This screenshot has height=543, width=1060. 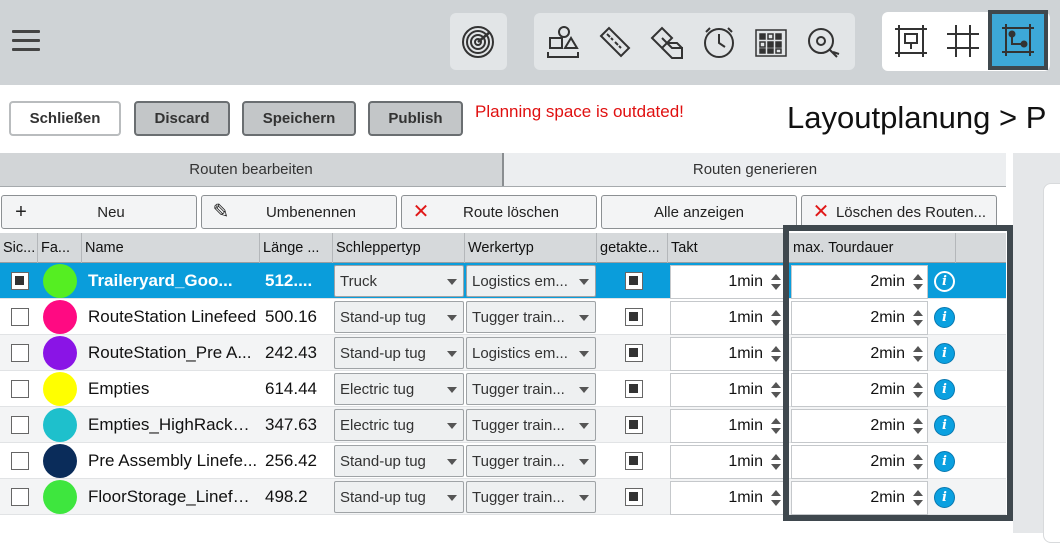 I want to click on close-button: Schließen, so click(x=65, y=118).